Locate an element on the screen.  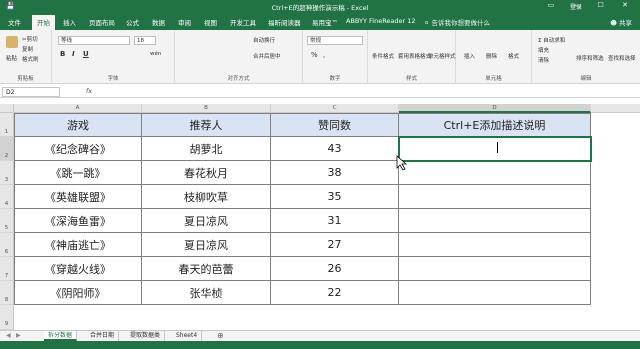
select-all-corner is located at coordinates (7, 108).